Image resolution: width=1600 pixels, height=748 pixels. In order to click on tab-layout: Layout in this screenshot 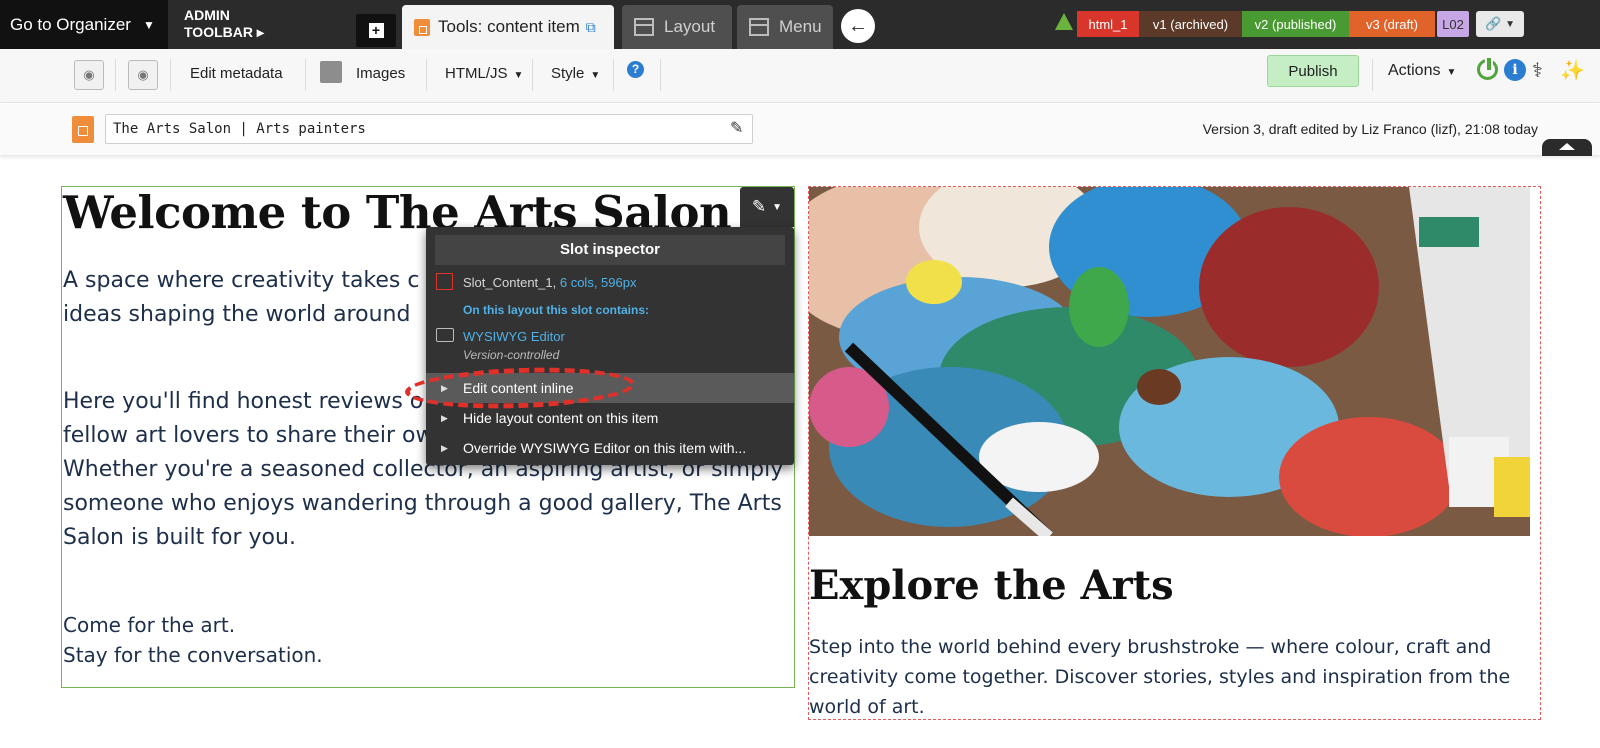, I will do `click(677, 27)`.